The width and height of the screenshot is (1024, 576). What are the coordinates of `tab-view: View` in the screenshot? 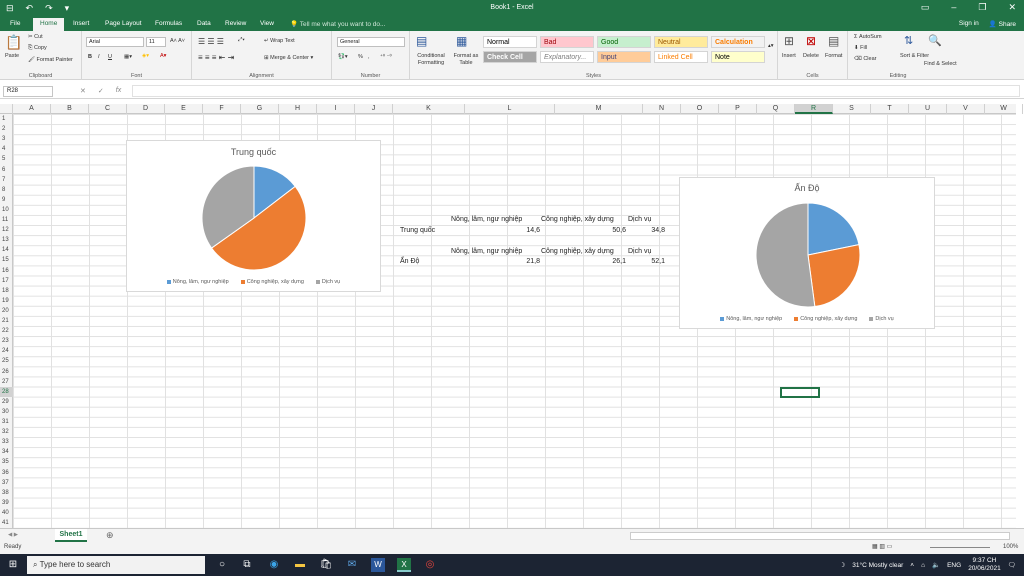 It's located at (267, 23).